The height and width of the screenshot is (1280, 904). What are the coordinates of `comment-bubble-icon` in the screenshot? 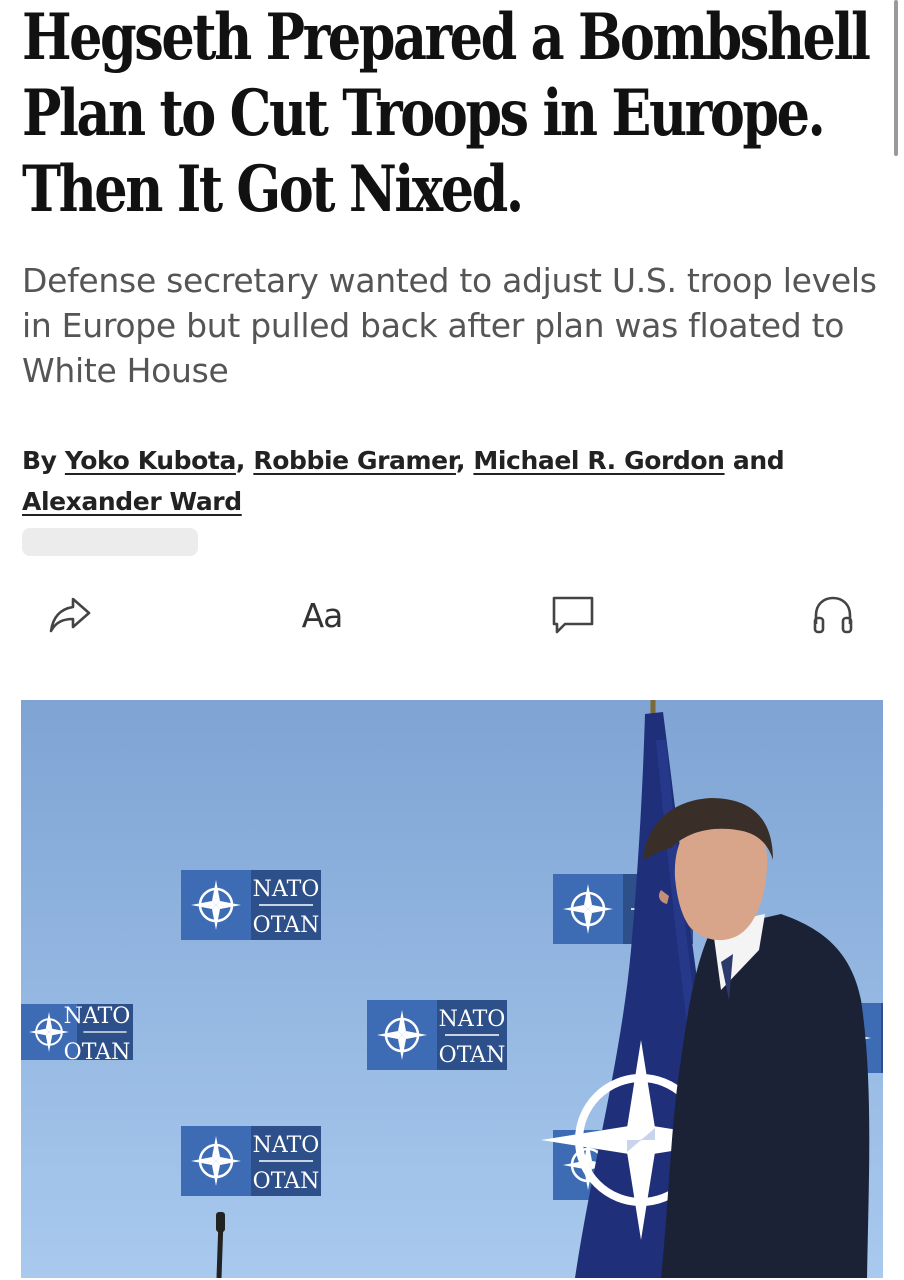 It's located at (573, 615).